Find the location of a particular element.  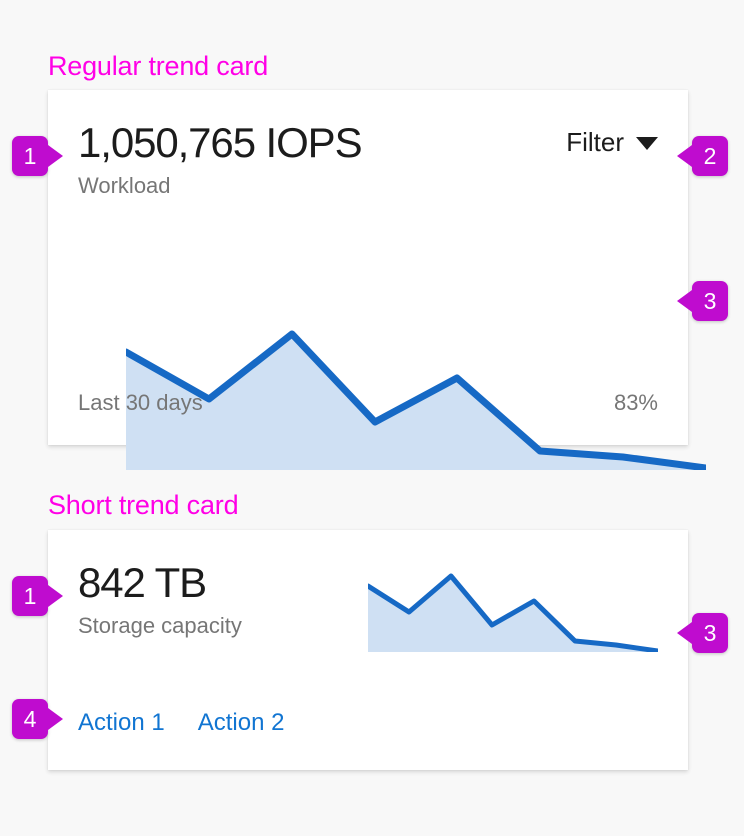

action-2-link: Action 2 is located at coordinates (241, 723).